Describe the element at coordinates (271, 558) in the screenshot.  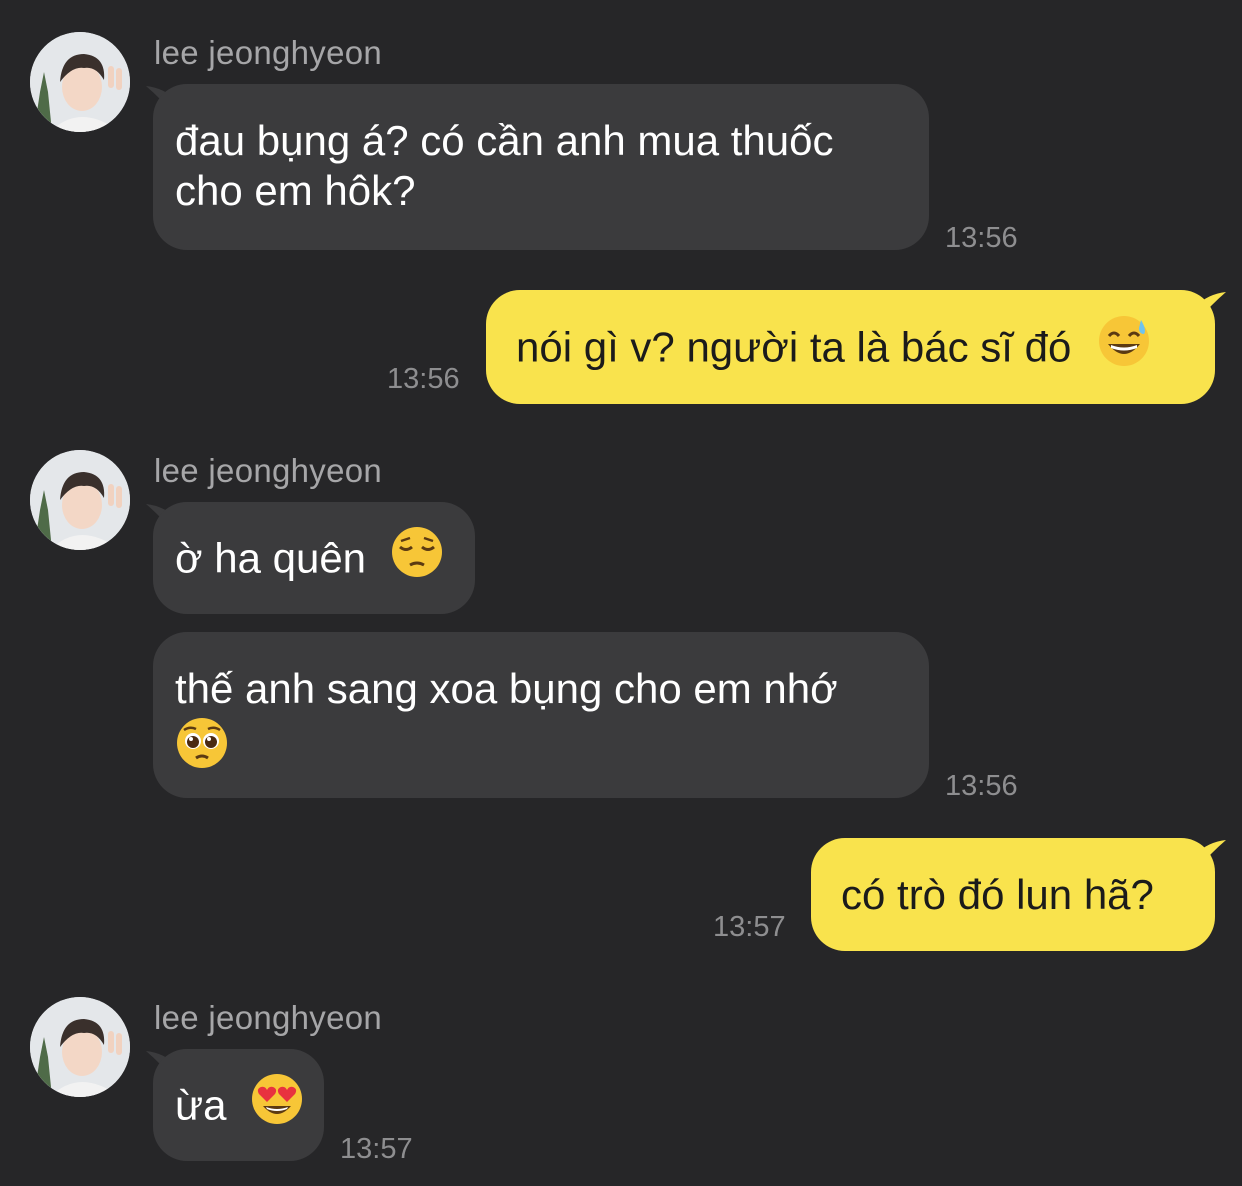
I see `message-text: ờ ha quên` at that location.